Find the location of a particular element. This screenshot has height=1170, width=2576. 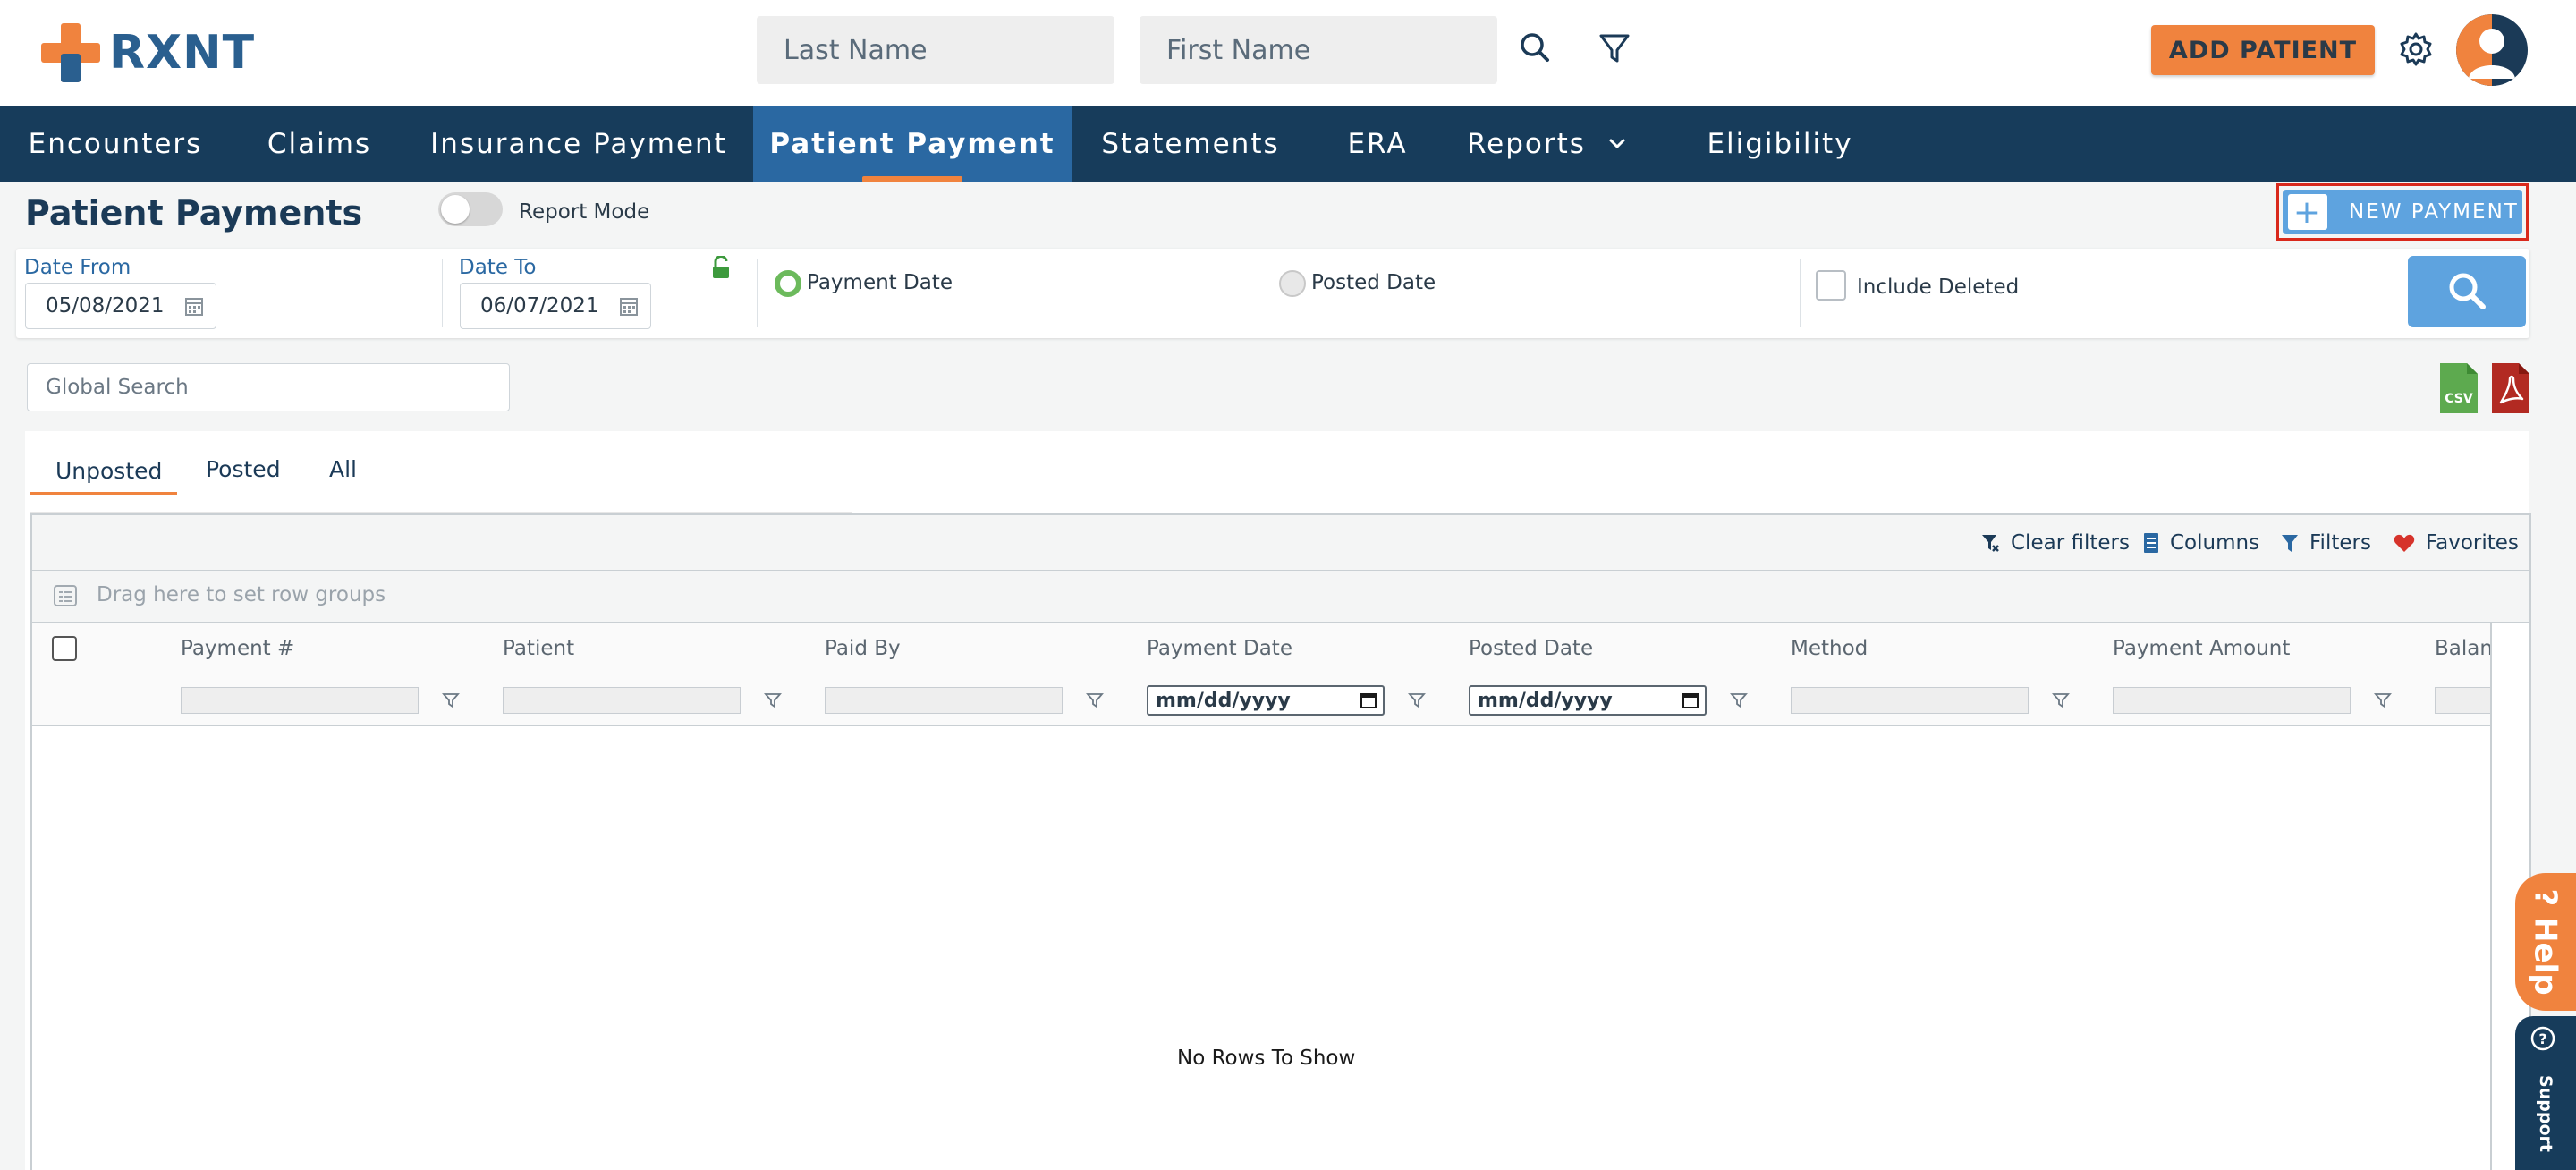

pdf-export-icon is located at coordinates (2510, 388).